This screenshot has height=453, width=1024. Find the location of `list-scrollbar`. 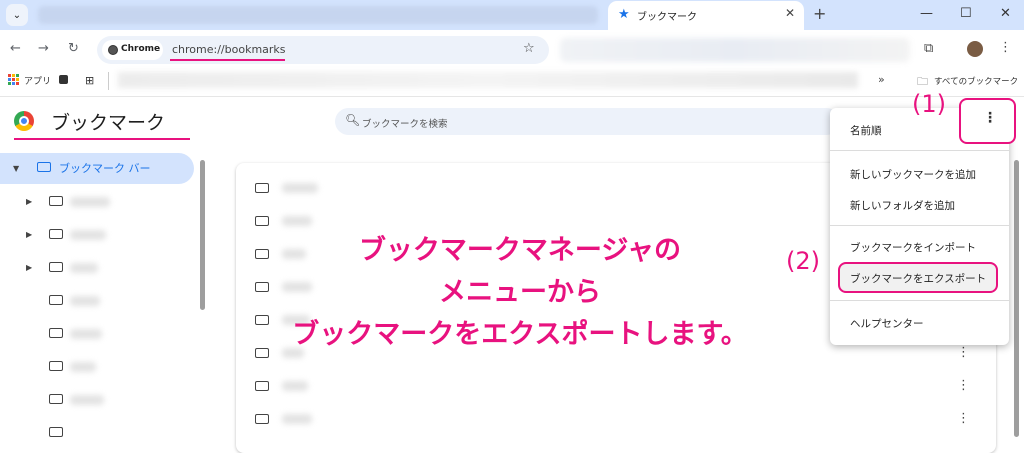

list-scrollbar is located at coordinates (1016, 298).